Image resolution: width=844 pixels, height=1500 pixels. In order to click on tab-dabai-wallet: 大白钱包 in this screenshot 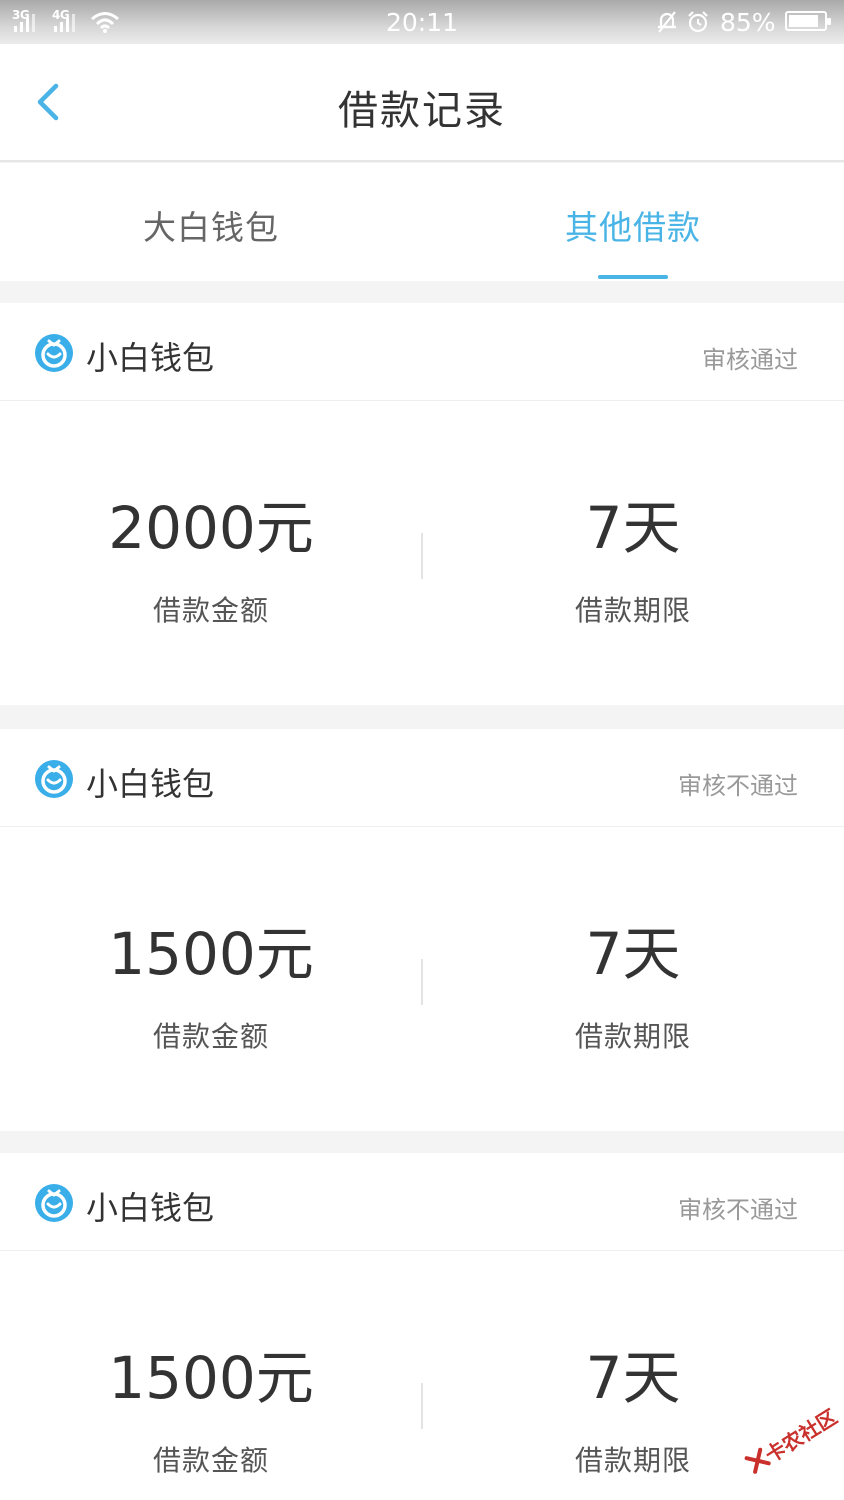, I will do `click(211, 222)`.